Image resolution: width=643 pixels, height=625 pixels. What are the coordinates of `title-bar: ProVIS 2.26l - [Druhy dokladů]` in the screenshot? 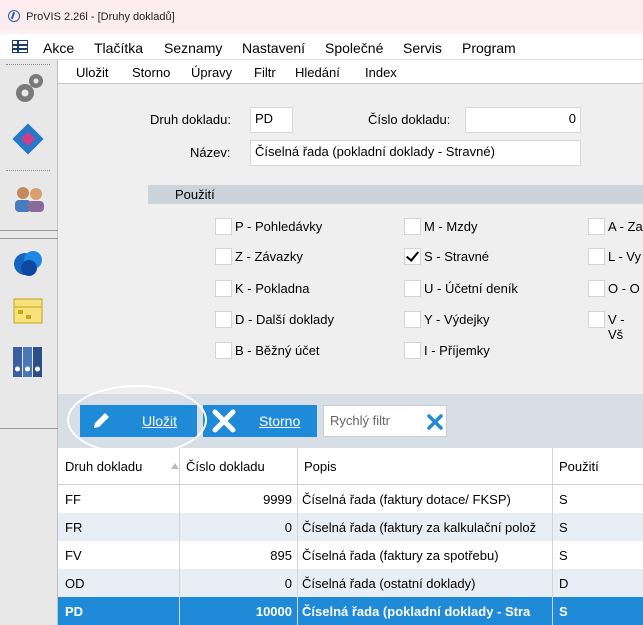 It's located at (321, 15).